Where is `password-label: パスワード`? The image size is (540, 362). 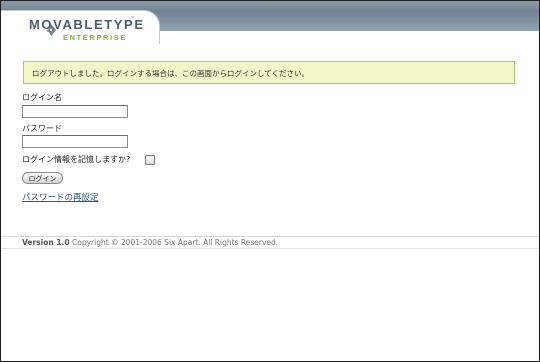
password-label: パスワード is located at coordinates (42, 128).